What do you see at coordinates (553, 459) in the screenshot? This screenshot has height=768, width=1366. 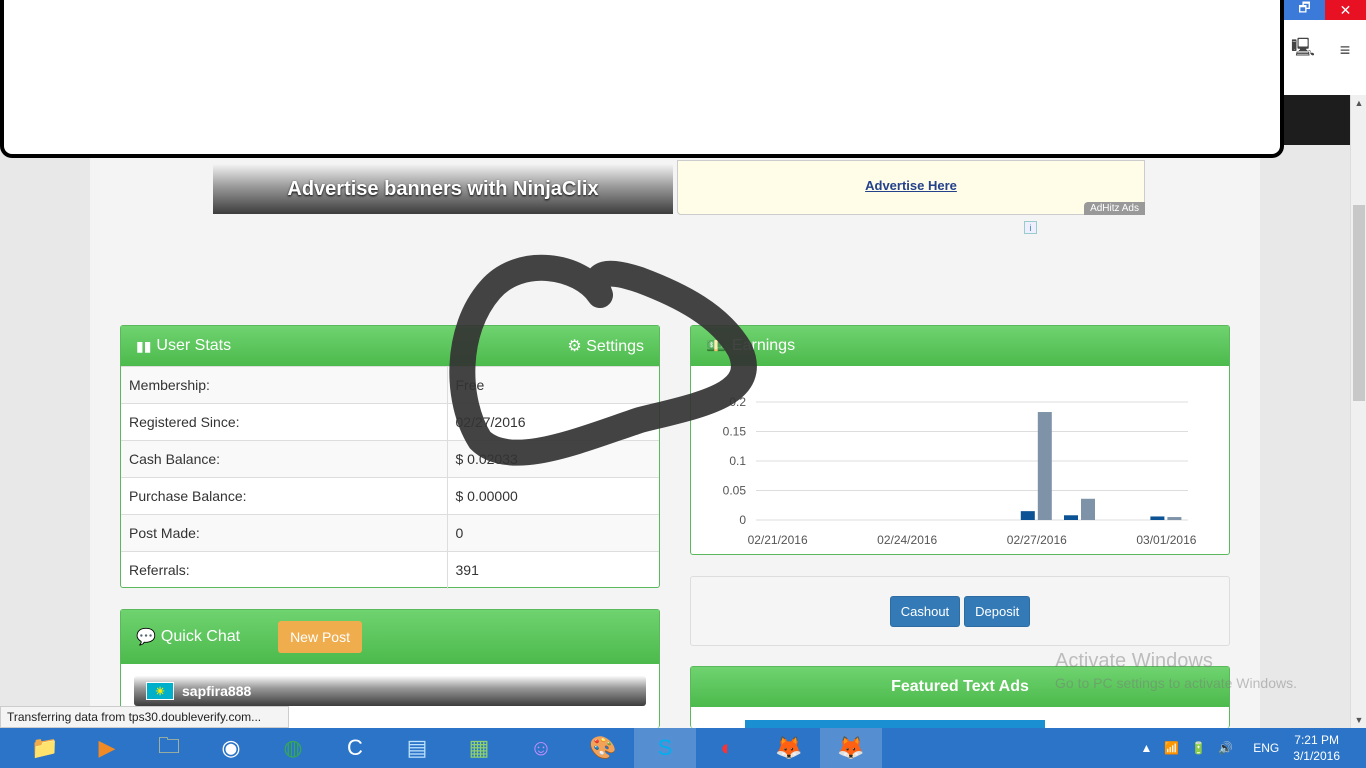 I see `stat-value: $ 0.02033` at bounding box center [553, 459].